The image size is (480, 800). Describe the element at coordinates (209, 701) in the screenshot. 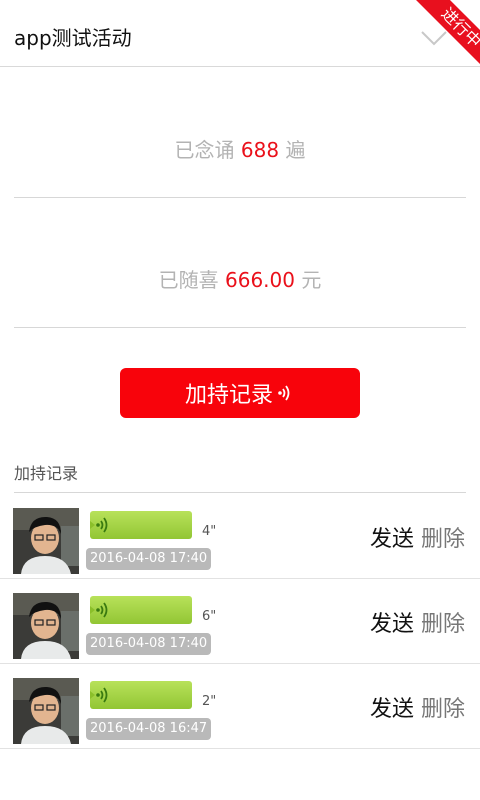

I see `voice-duration: 2"` at that location.